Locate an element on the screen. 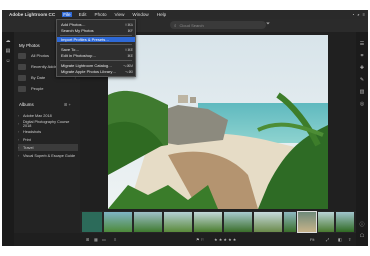 The image size is (370, 256). album-item: › Digital Photography Course 2018 is located at coordinates (48, 123).